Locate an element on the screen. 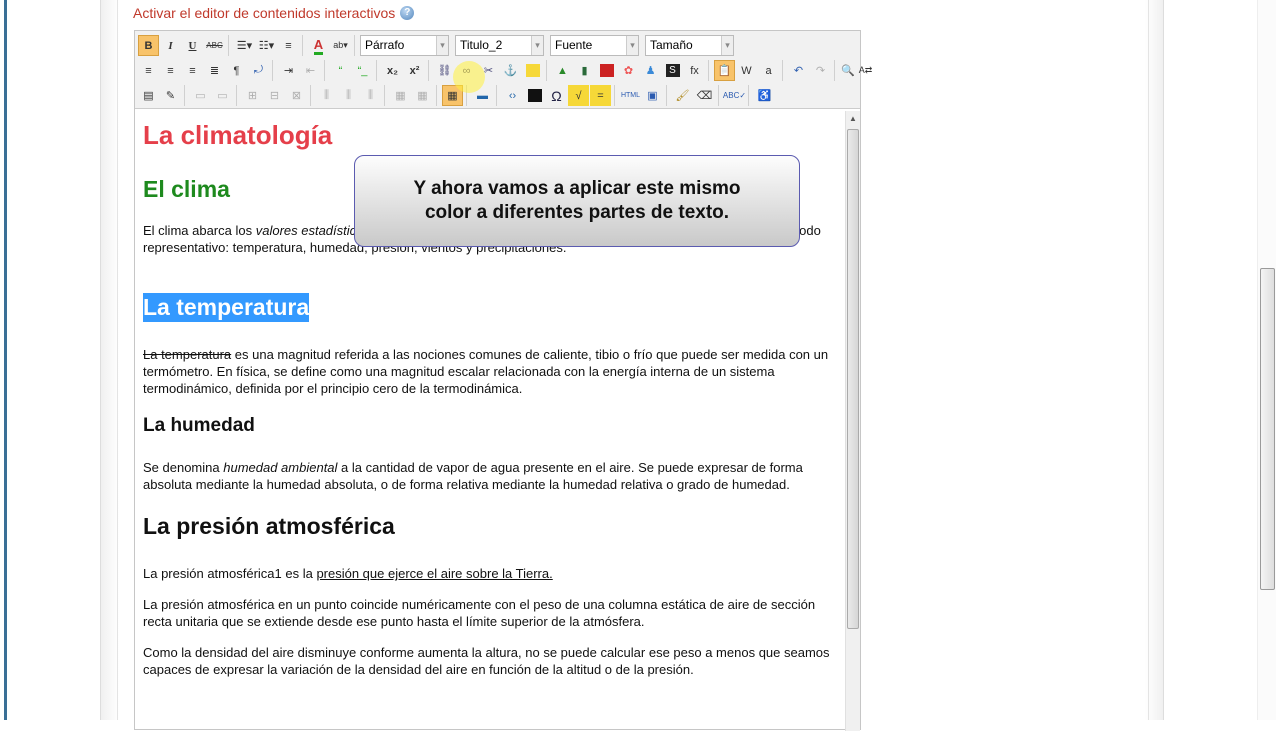 The image size is (1280, 731). delete-col-icon: ⫼ is located at coordinates (370, 95).